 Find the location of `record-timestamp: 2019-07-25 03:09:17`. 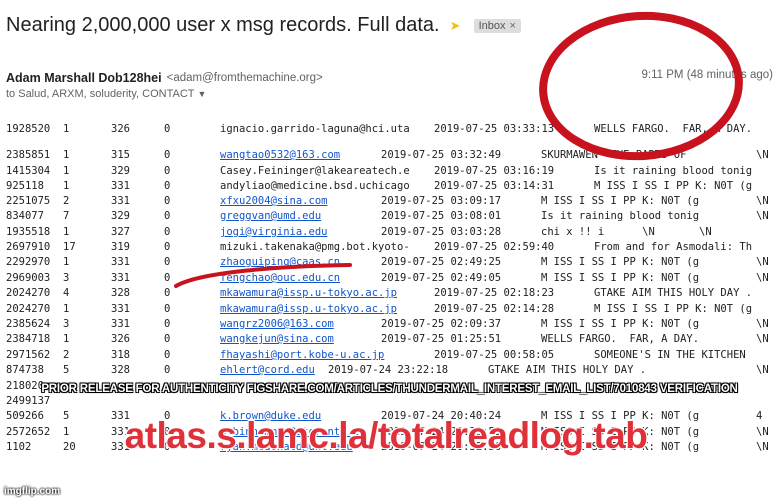

record-timestamp: 2019-07-25 03:09:17 is located at coordinates (441, 201).